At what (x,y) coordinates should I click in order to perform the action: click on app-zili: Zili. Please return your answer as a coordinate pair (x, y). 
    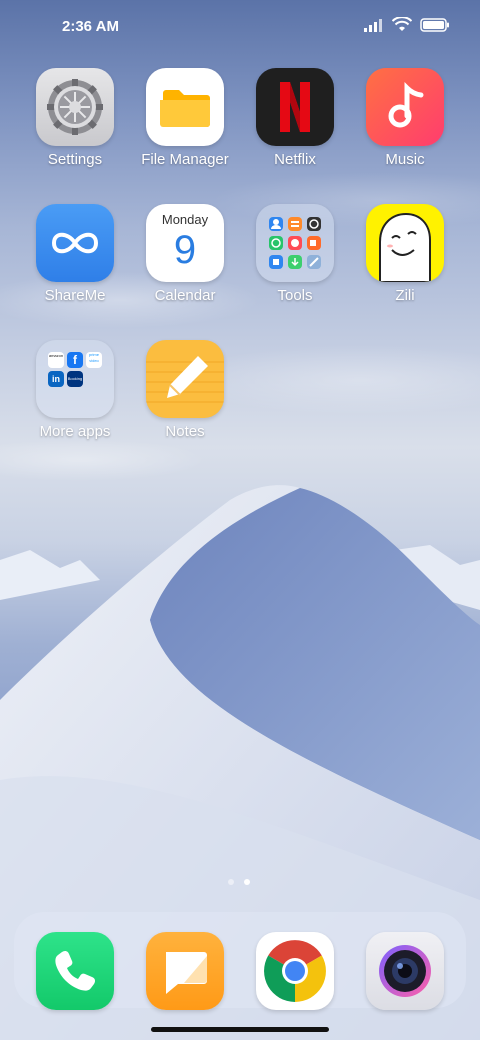
    Looking at the image, I should click on (405, 254).